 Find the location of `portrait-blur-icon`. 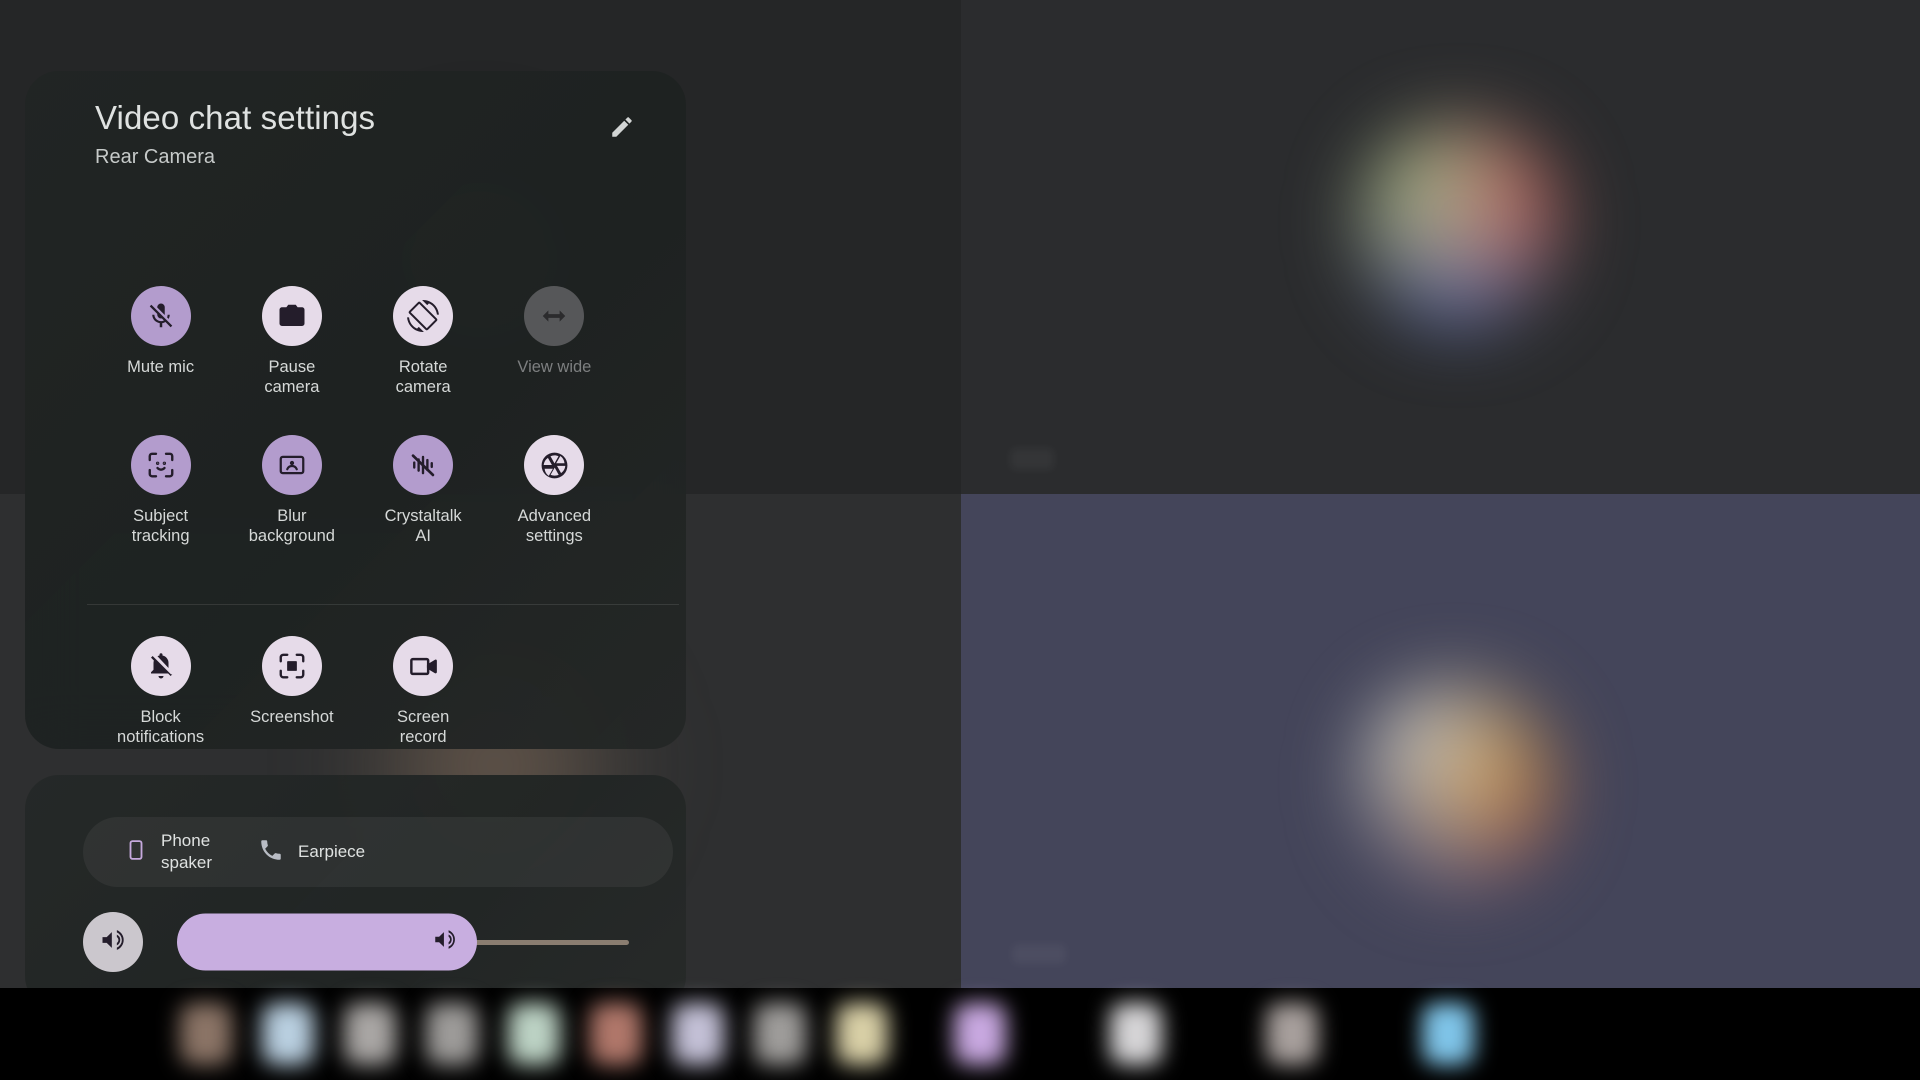

portrait-blur-icon is located at coordinates (292, 465).